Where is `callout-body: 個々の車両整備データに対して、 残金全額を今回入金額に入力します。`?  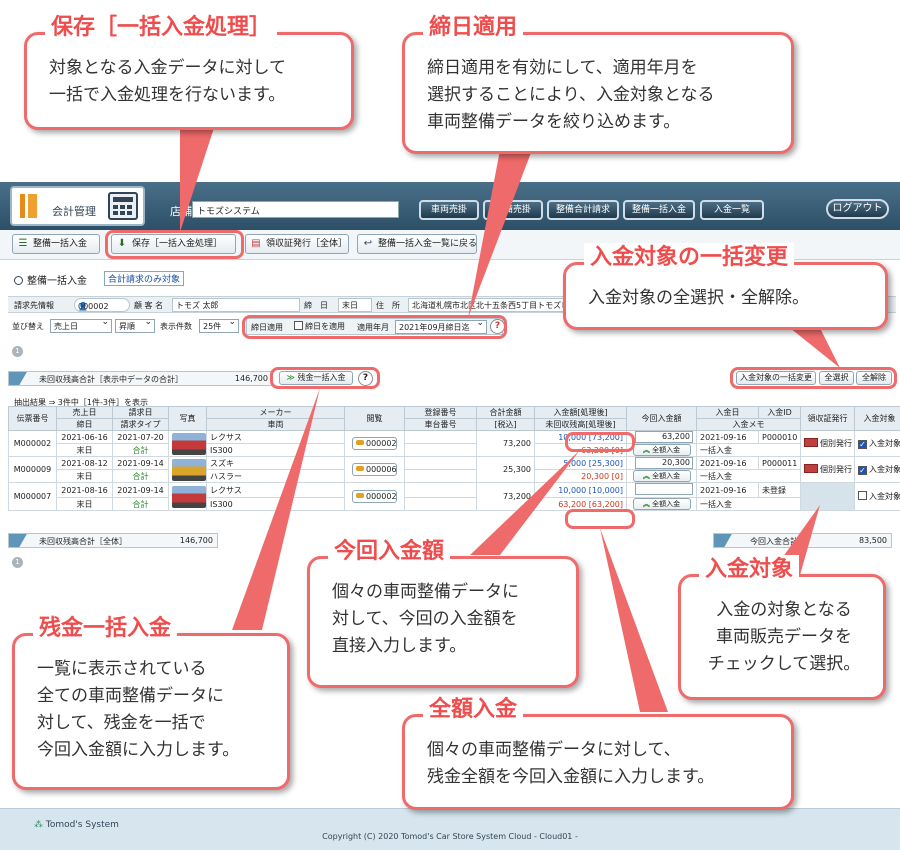 callout-body: 個々の車両整備データに対して、 残金全額を今回入金額に入力します。 is located at coordinates (571, 763).